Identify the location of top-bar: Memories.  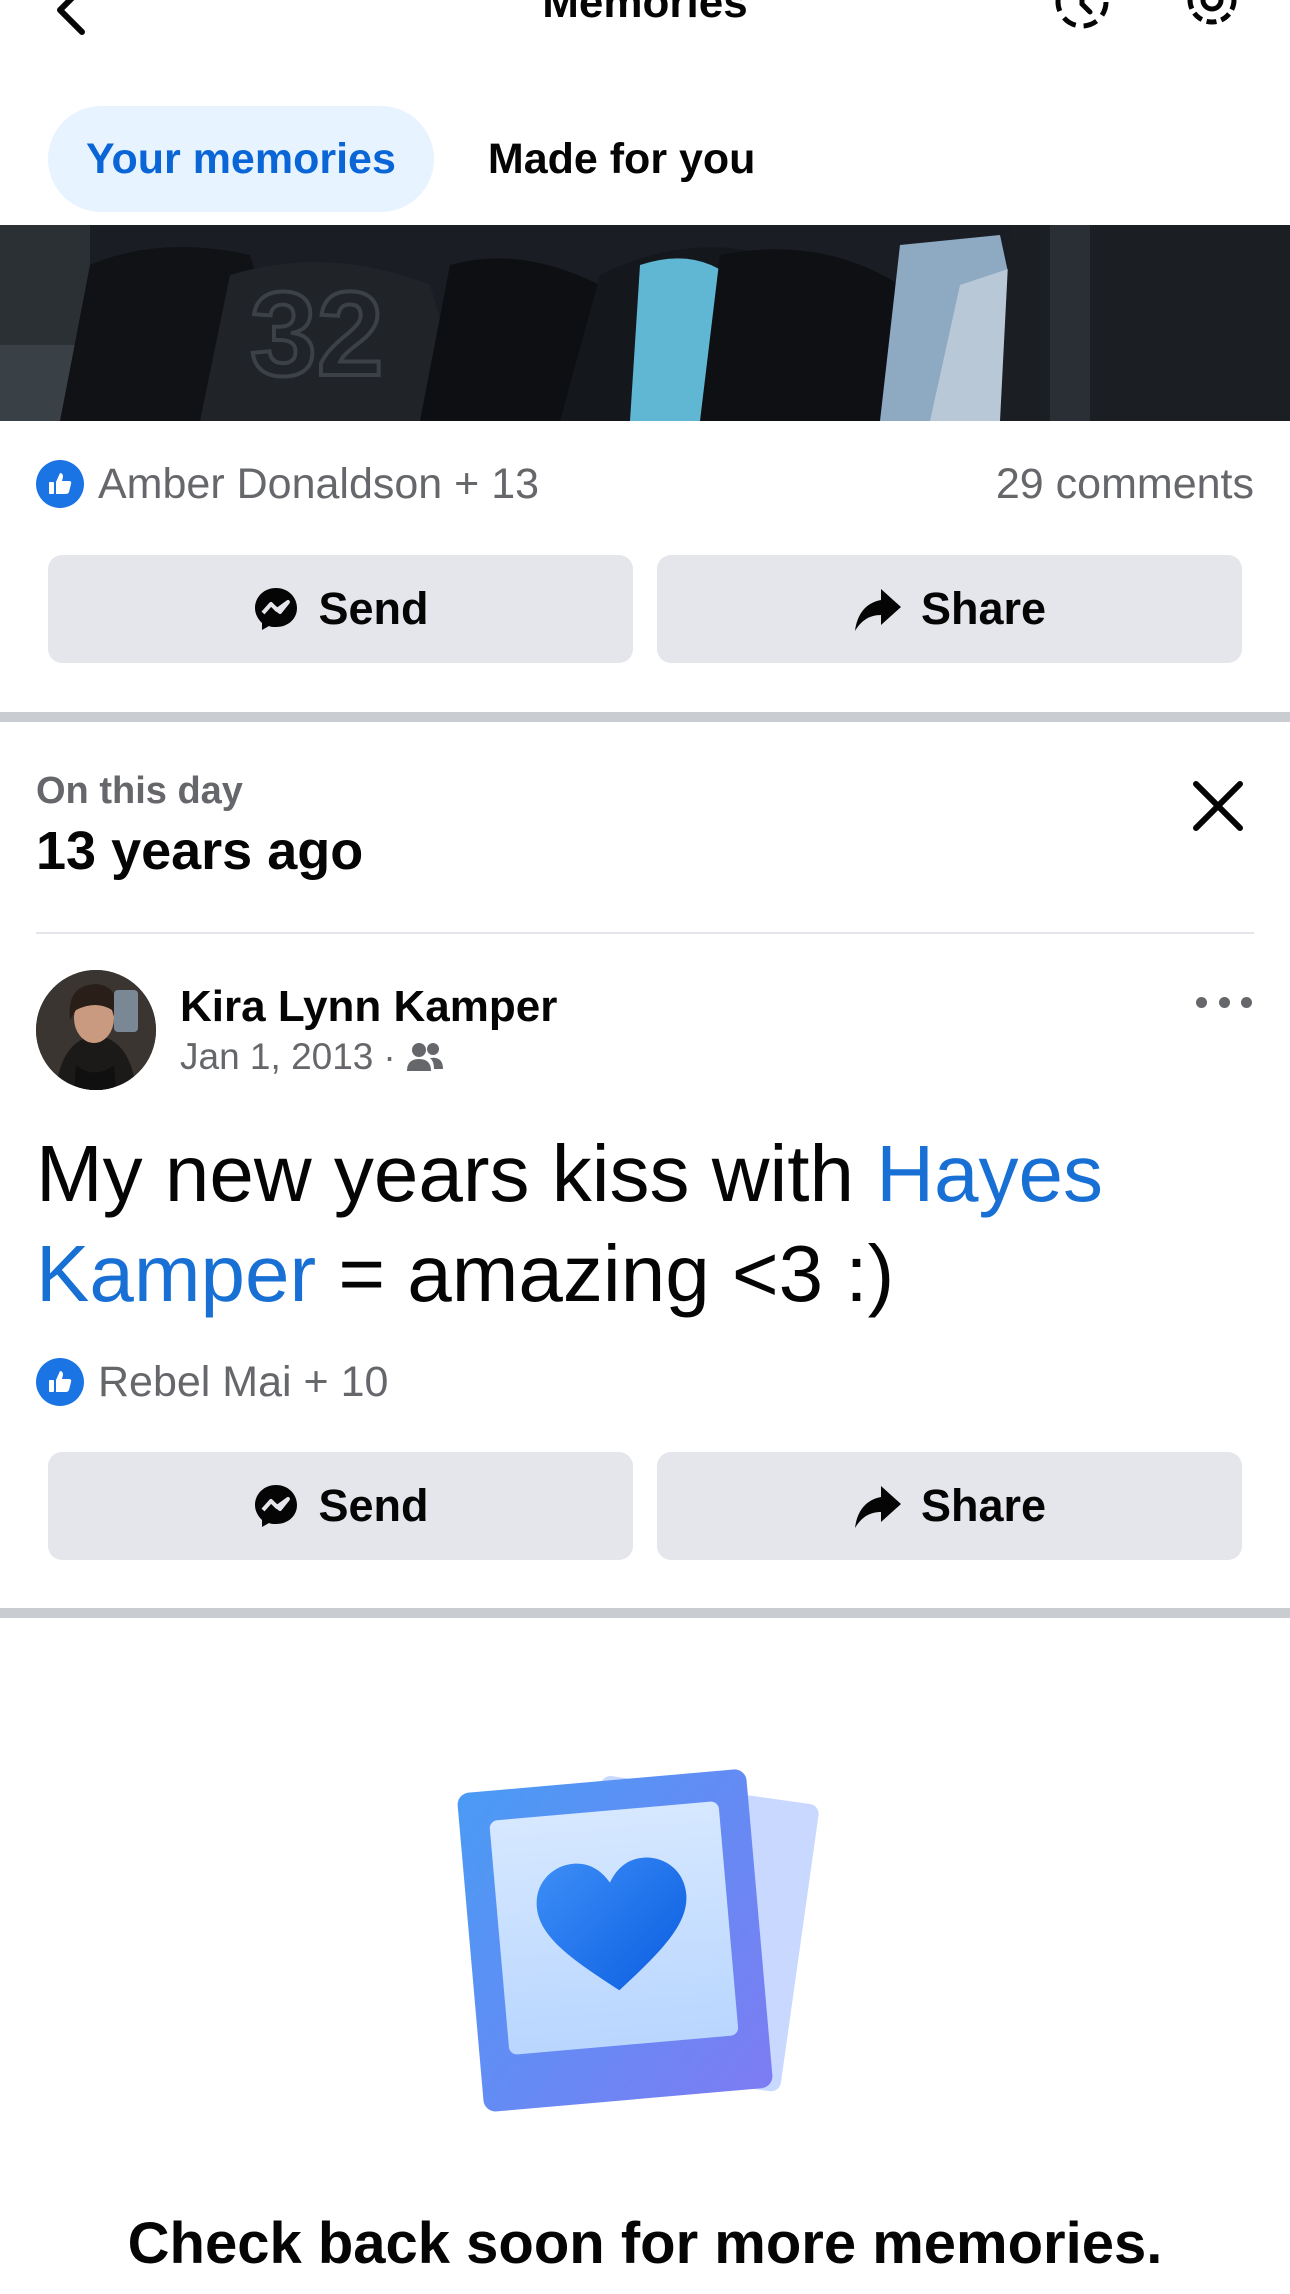
(645, 30).